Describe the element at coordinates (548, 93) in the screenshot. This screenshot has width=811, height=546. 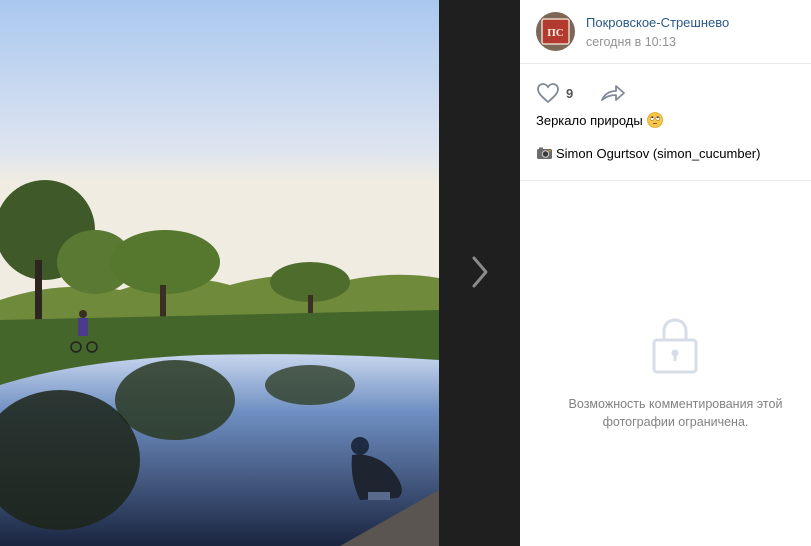
I see `heart-icon` at that location.